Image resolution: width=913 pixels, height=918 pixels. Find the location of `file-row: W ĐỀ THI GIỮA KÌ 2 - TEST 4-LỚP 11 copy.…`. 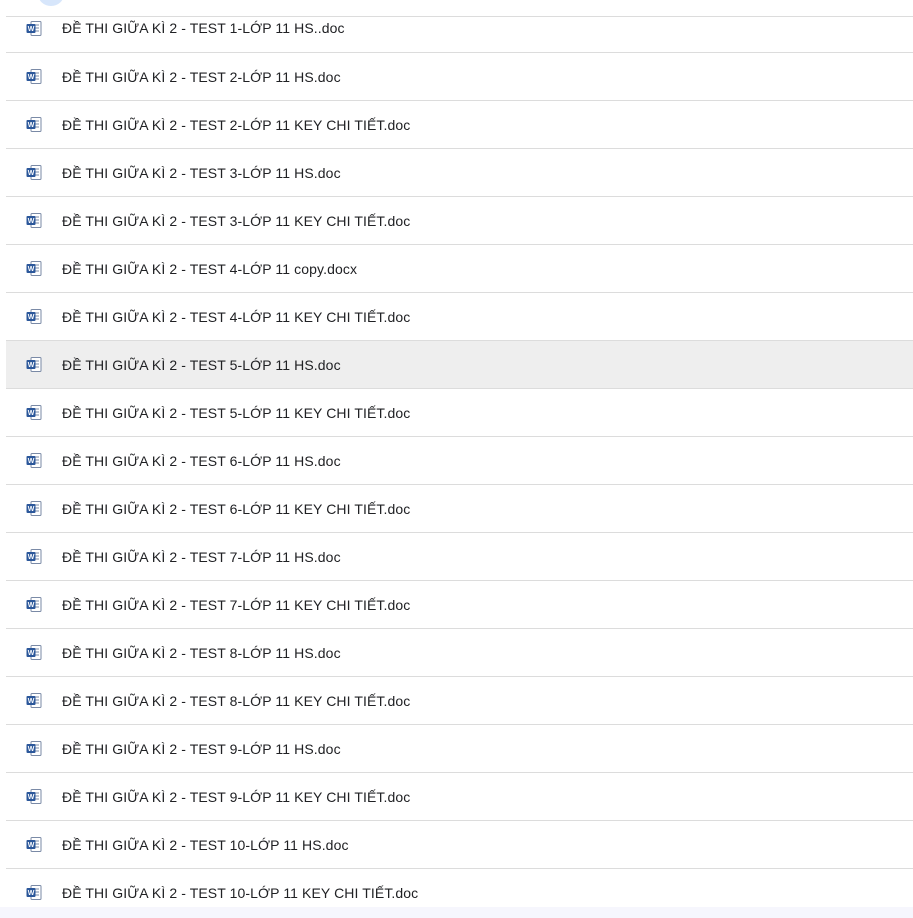

file-row: W ĐỀ THI GIỮA KÌ 2 - TEST 4-LỚP 11 copy.… is located at coordinates (459, 269).